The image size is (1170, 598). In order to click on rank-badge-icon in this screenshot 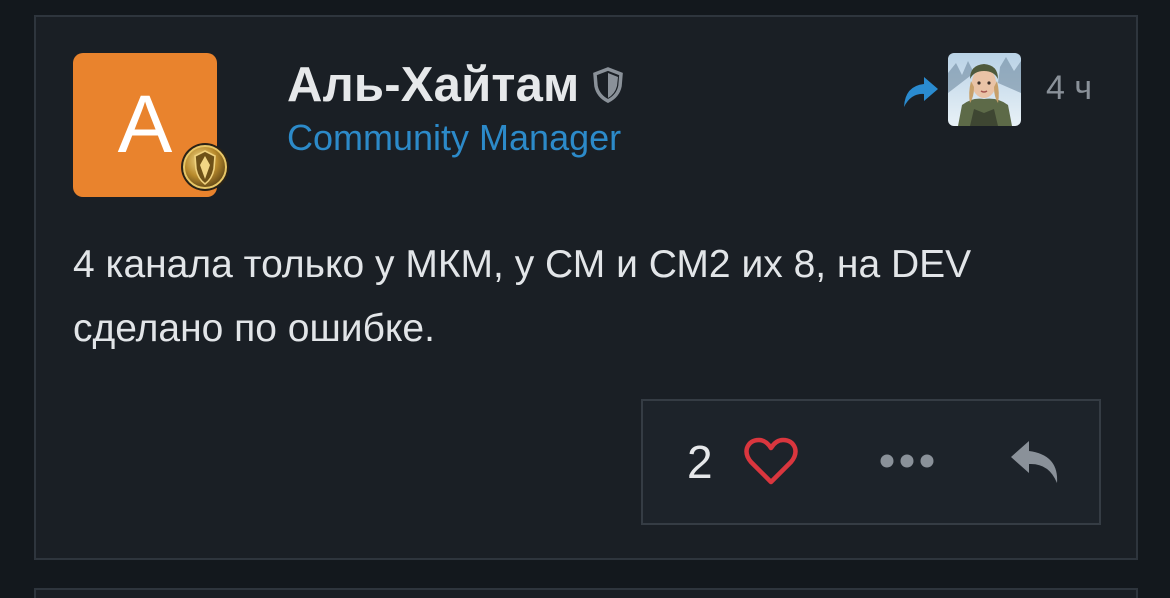, I will do `click(205, 167)`.